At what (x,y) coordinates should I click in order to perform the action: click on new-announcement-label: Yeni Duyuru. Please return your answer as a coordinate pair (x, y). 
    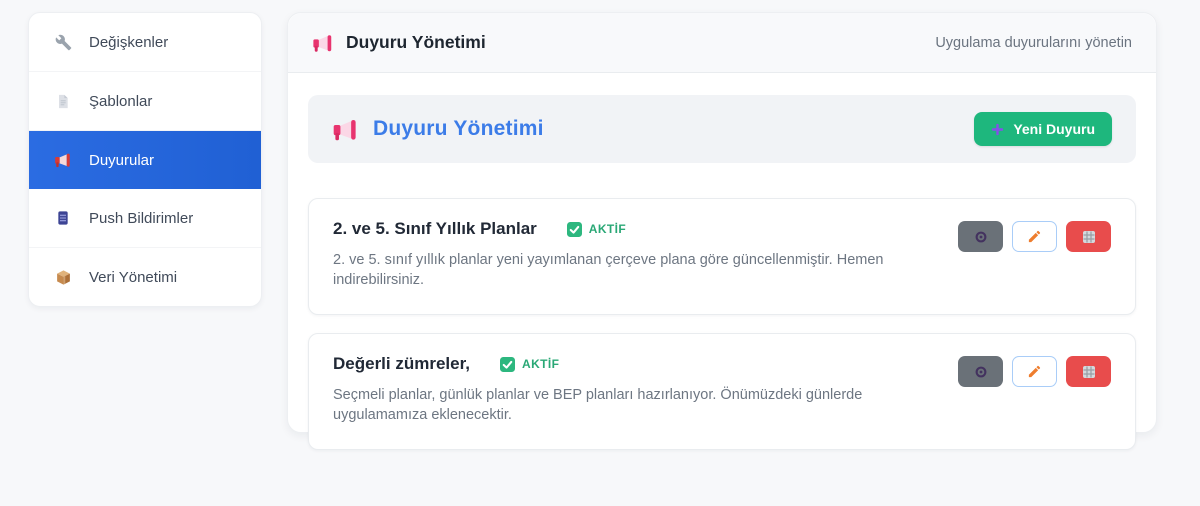
    Looking at the image, I should click on (1054, 129).